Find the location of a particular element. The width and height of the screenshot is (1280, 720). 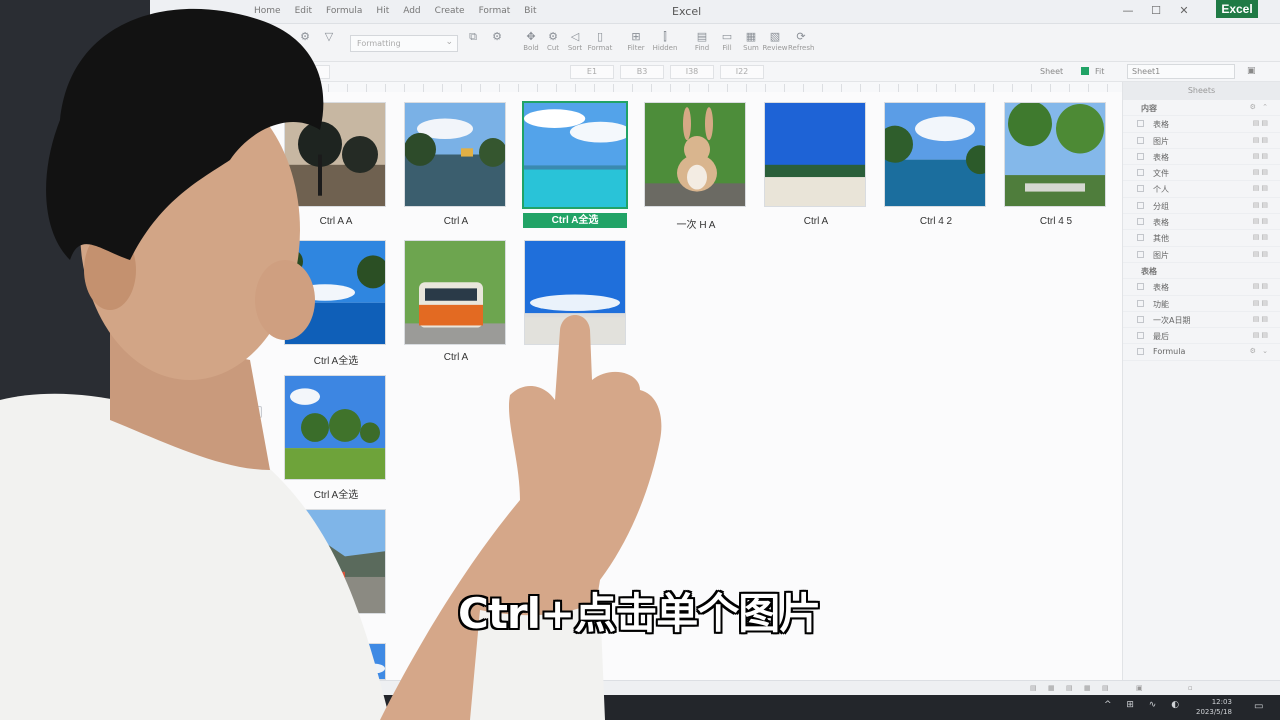

menu-item-format: Format is located at coordinates (495, 11).